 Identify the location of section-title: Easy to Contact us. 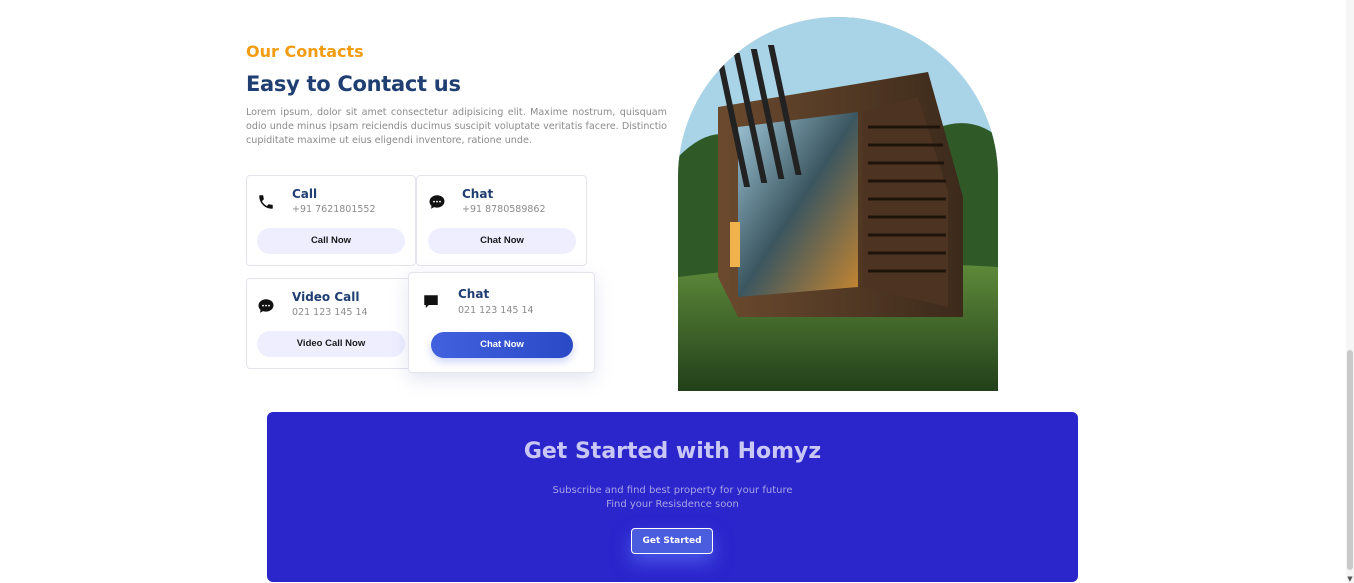
(353, 84).